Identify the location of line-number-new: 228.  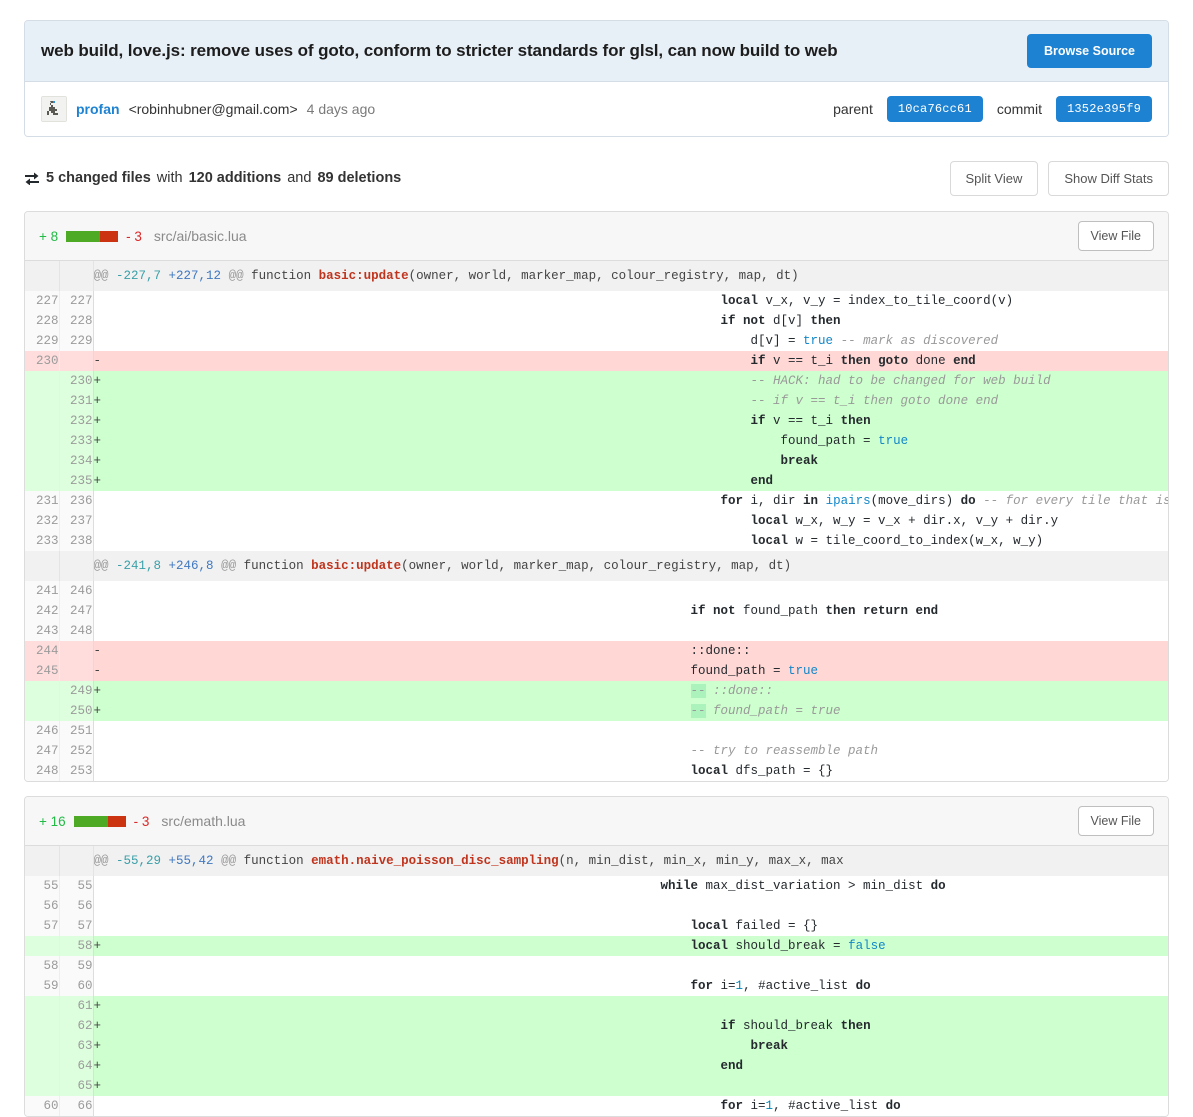
(76, 321).